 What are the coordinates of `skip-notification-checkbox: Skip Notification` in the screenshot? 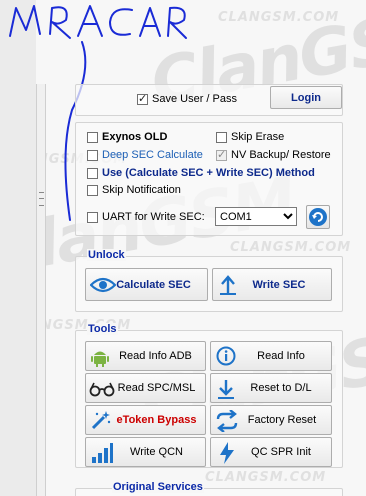 It's located at (134, 190).